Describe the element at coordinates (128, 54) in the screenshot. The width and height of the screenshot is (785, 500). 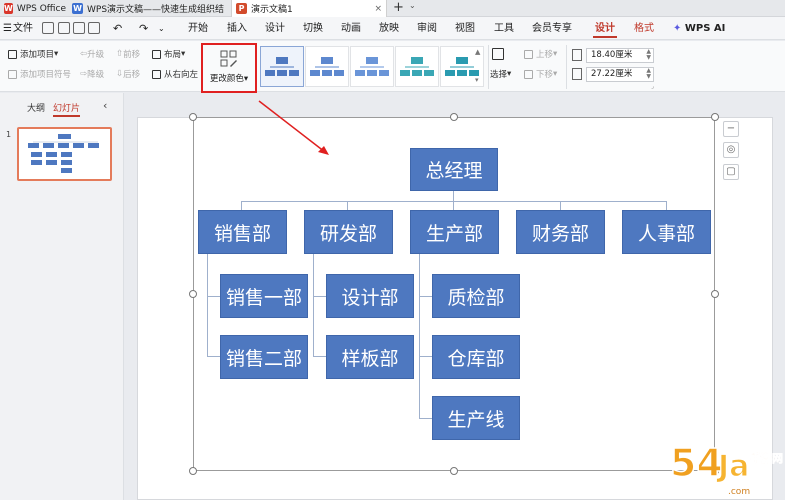
I see `move-forward-button: ⇧ 前移` at that location.